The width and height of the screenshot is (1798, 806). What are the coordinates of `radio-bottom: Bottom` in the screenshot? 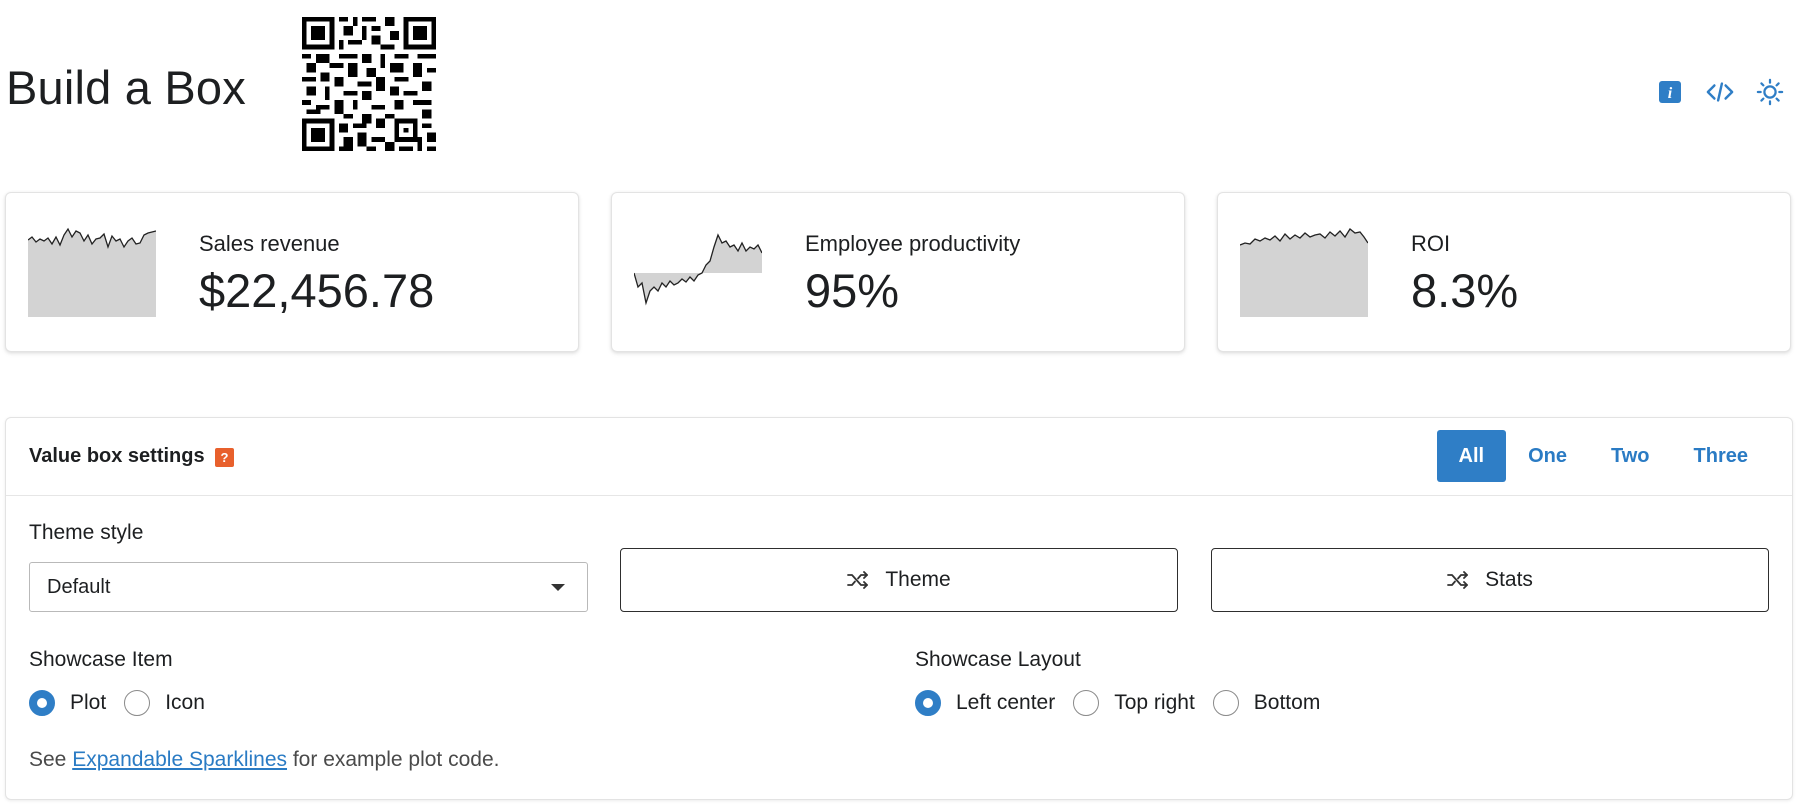 It's located at (1266, 703).